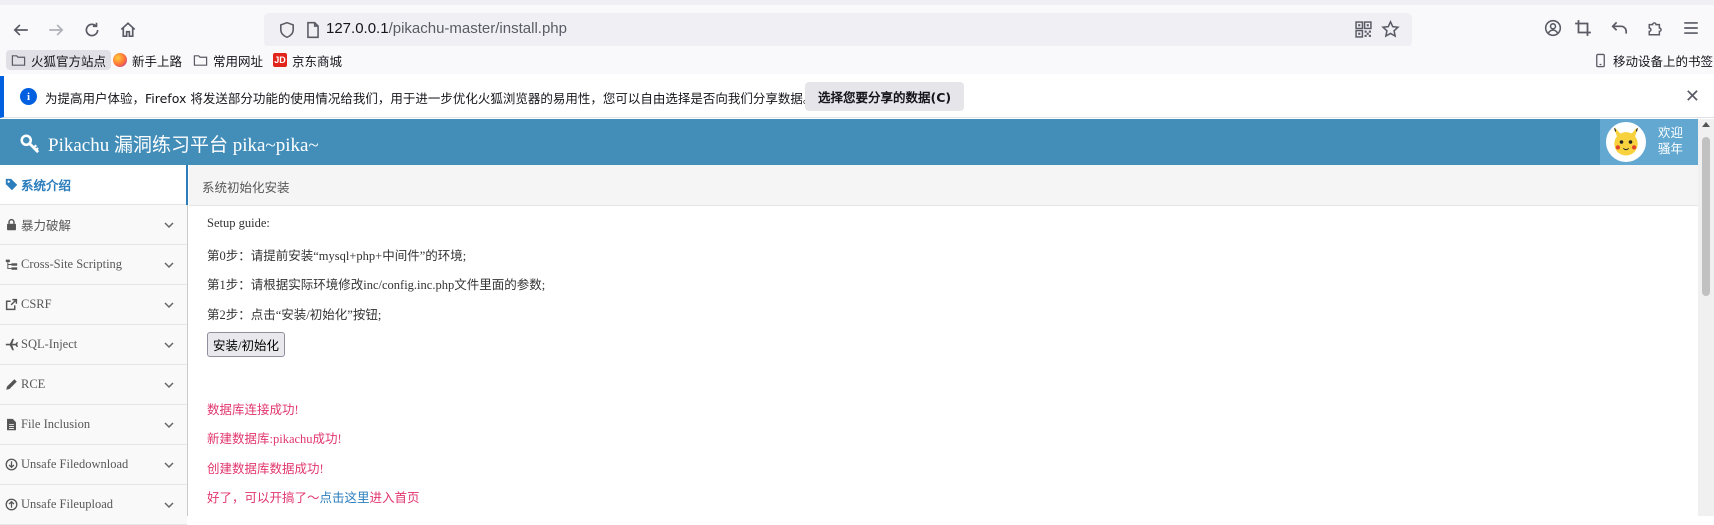  Describe the element at coordinates (75, 464) in the screenshot. I see `sidebar-item-label: Unsafe Filedownload` at that location.